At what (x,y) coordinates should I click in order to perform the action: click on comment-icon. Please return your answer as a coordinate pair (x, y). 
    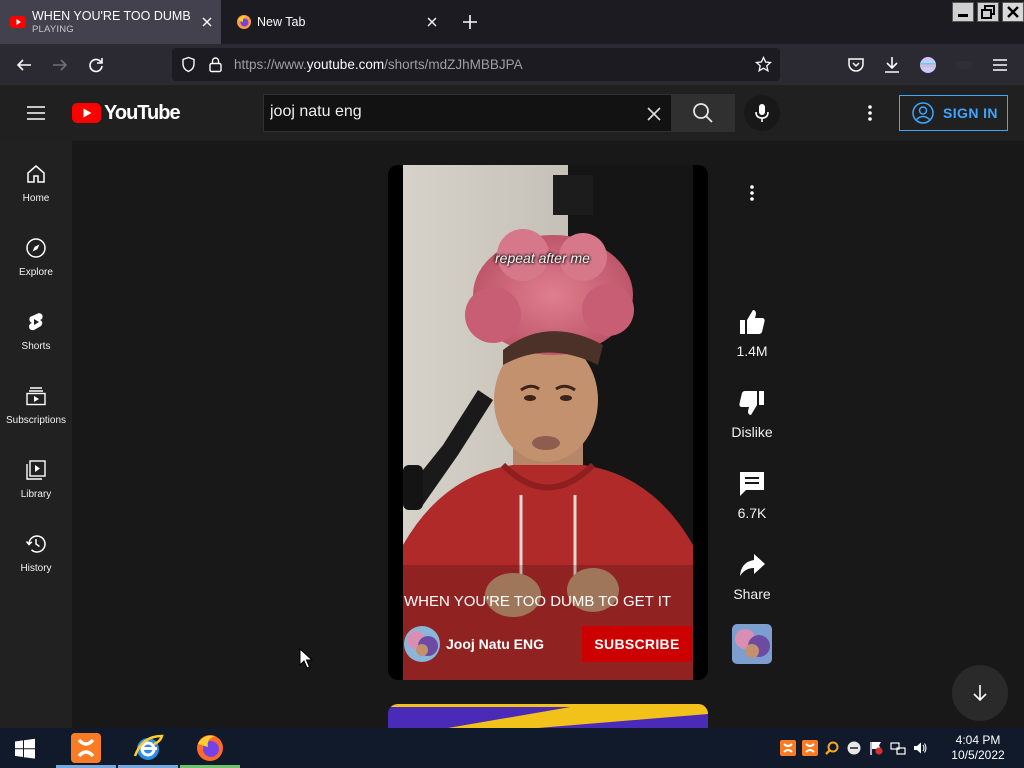
    Looking at the image, I should click on (752, 484).